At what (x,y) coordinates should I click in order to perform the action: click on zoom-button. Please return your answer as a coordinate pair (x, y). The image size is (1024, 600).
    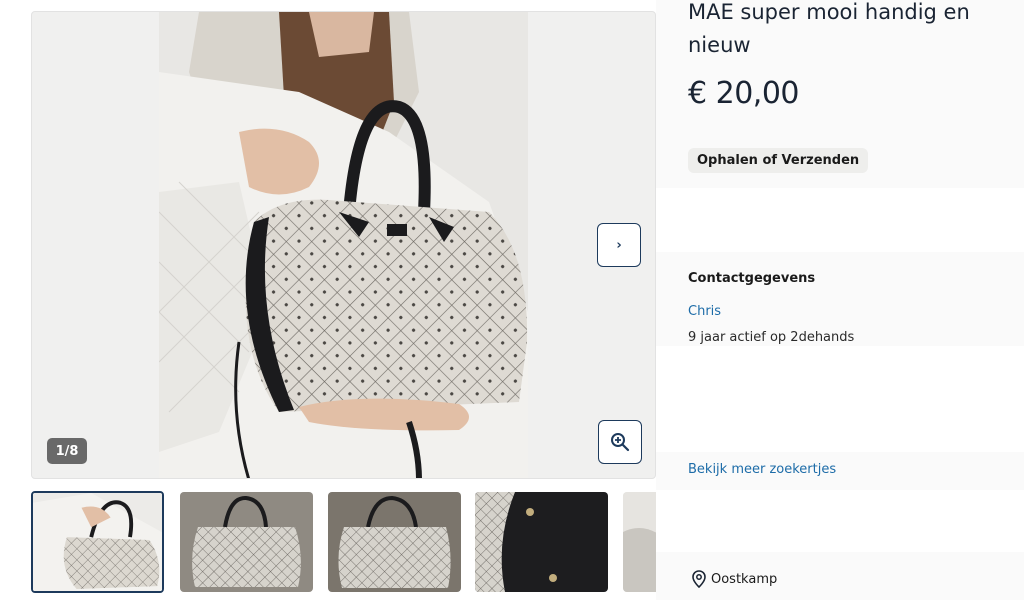
    Looking at the image, I should click on (620, 442).